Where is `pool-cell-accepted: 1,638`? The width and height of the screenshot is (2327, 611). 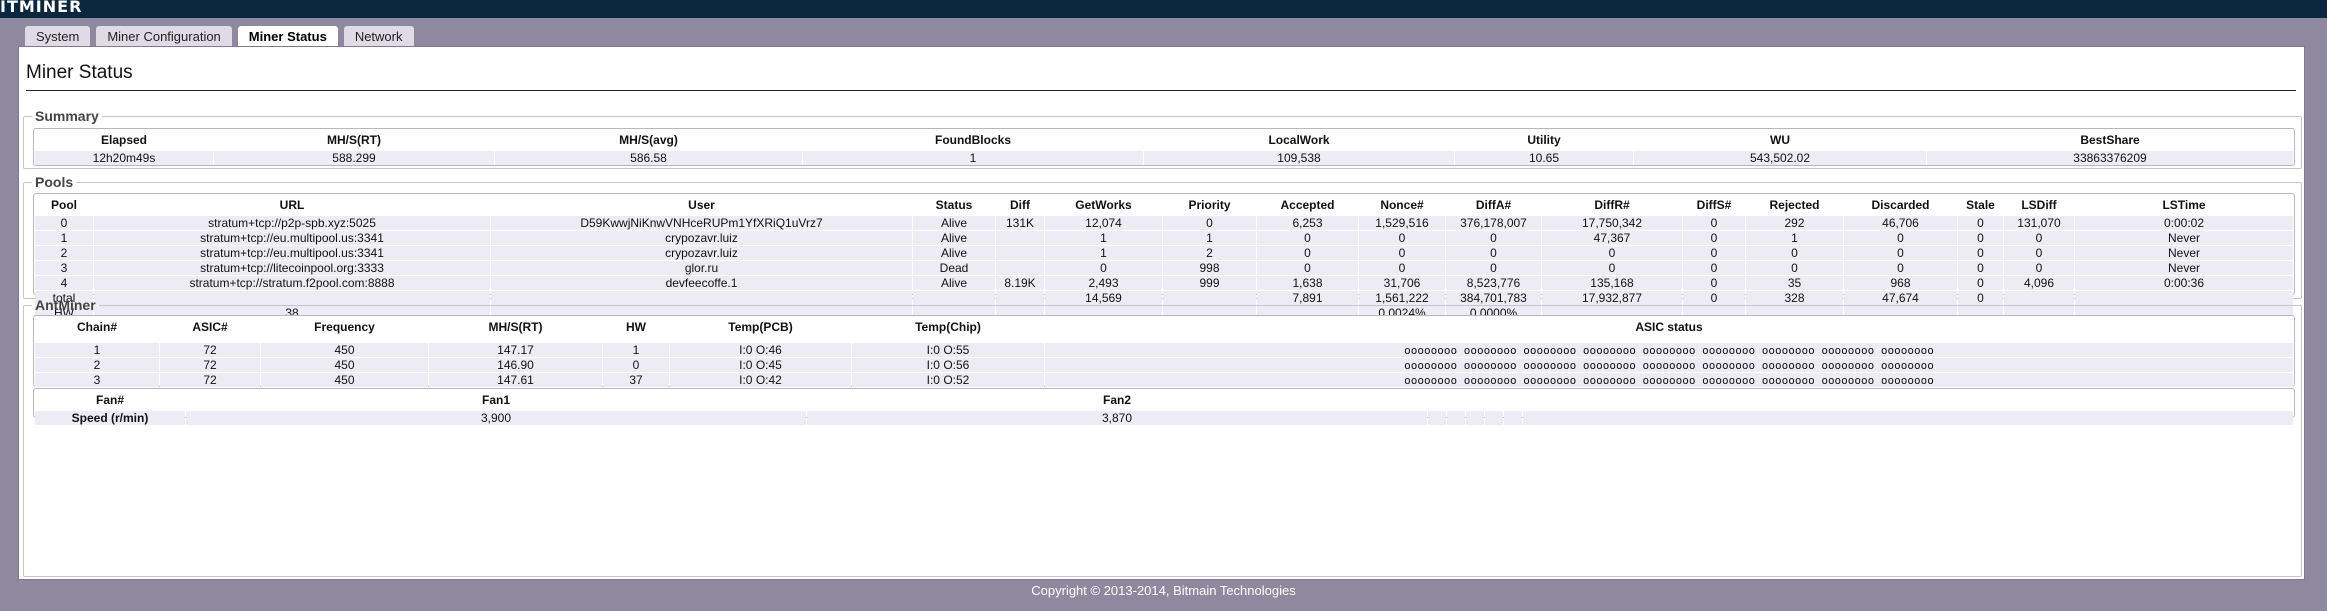 pool-cell-accepted: 1,638 is located at coordinates (1307, 283).